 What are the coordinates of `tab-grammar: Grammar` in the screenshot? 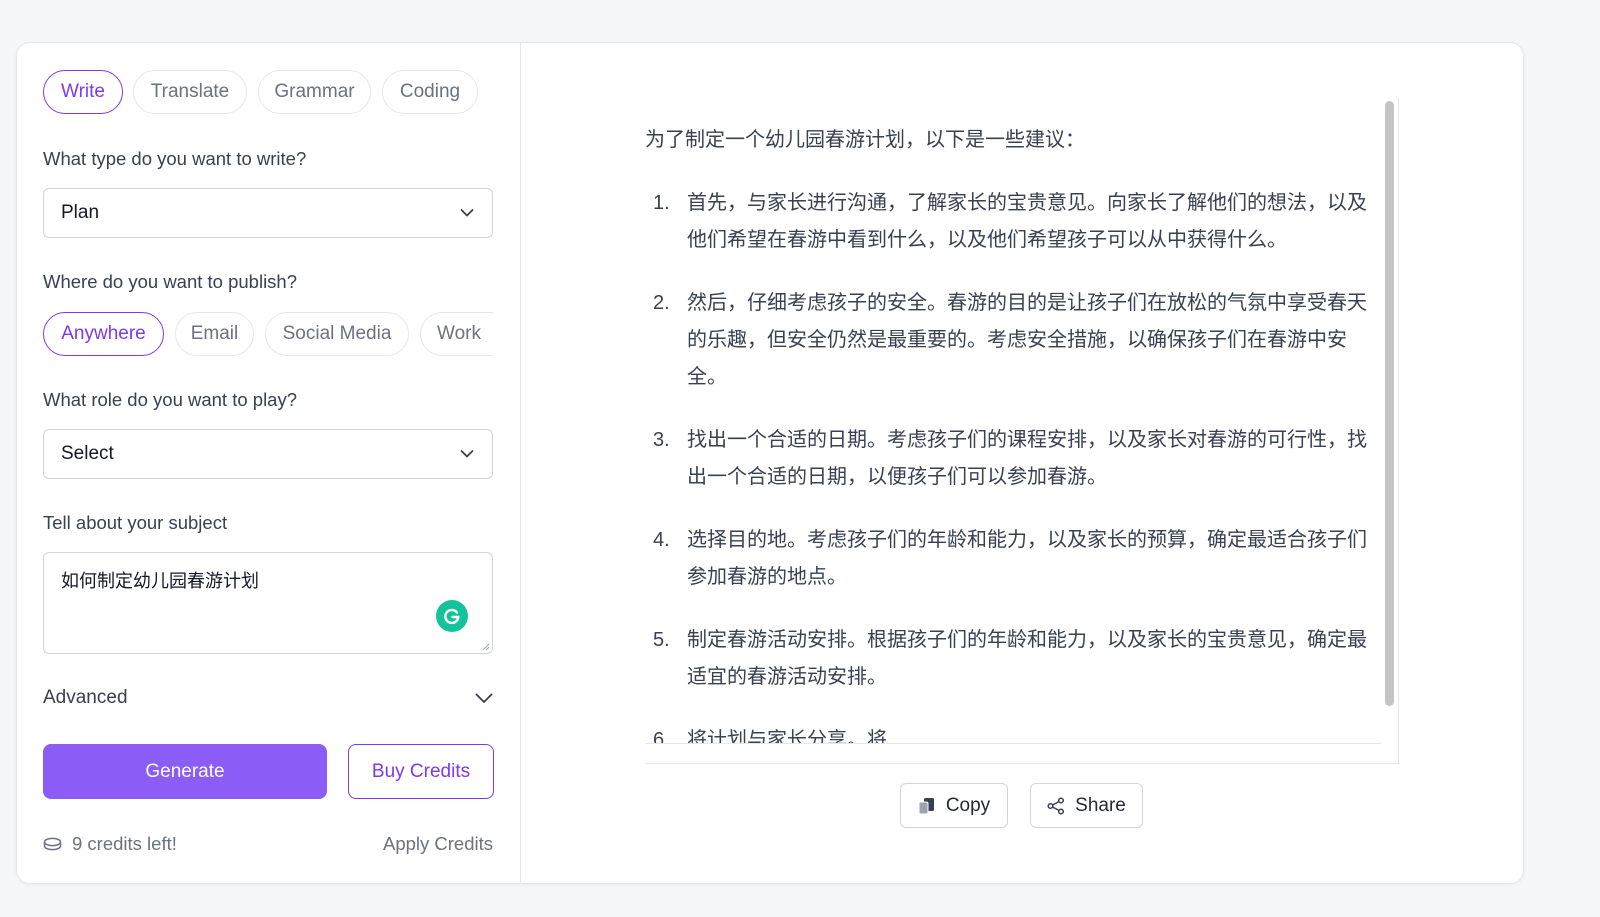 It's located at (314, 92).